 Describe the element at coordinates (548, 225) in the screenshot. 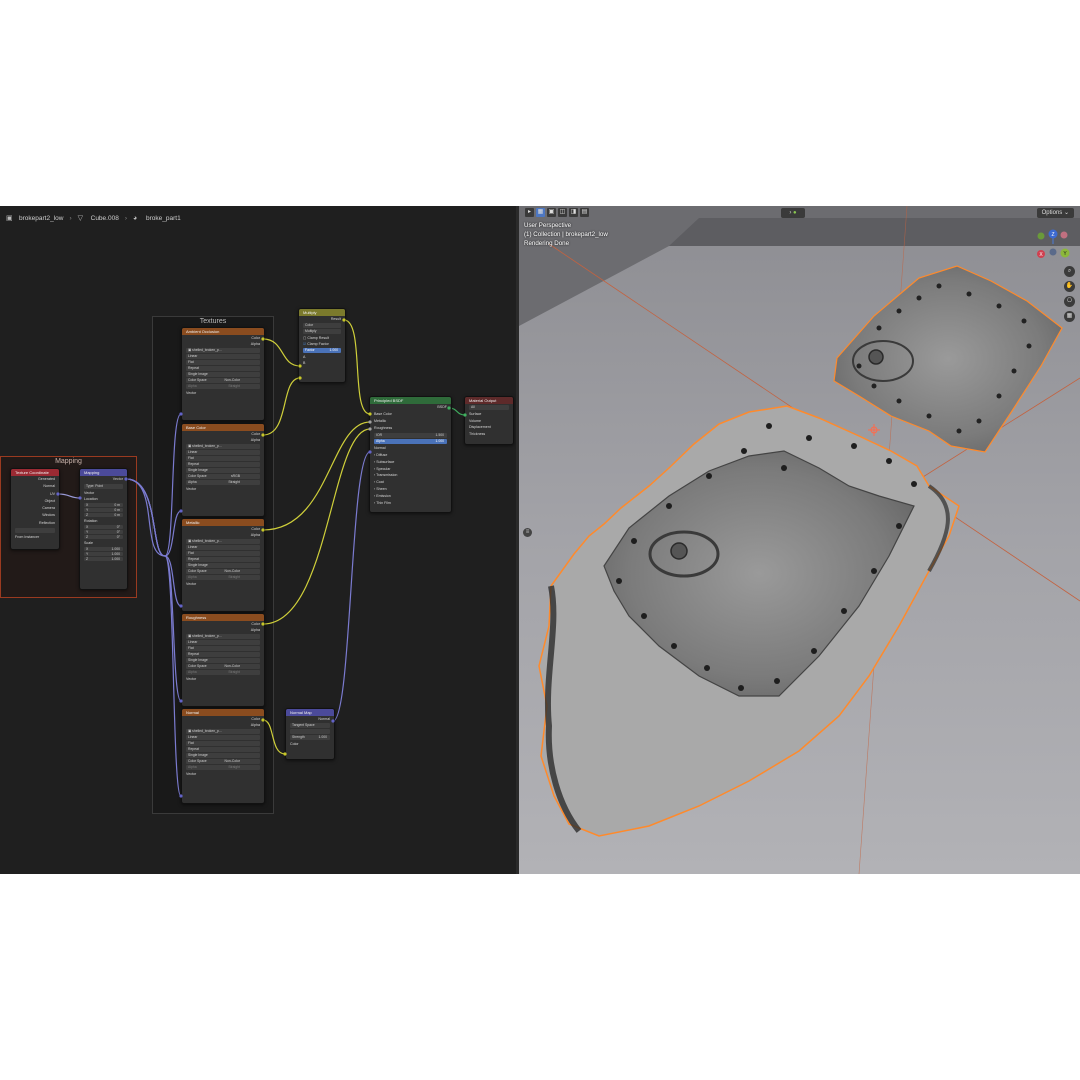

I see `view-name: User Perspective` at that location.